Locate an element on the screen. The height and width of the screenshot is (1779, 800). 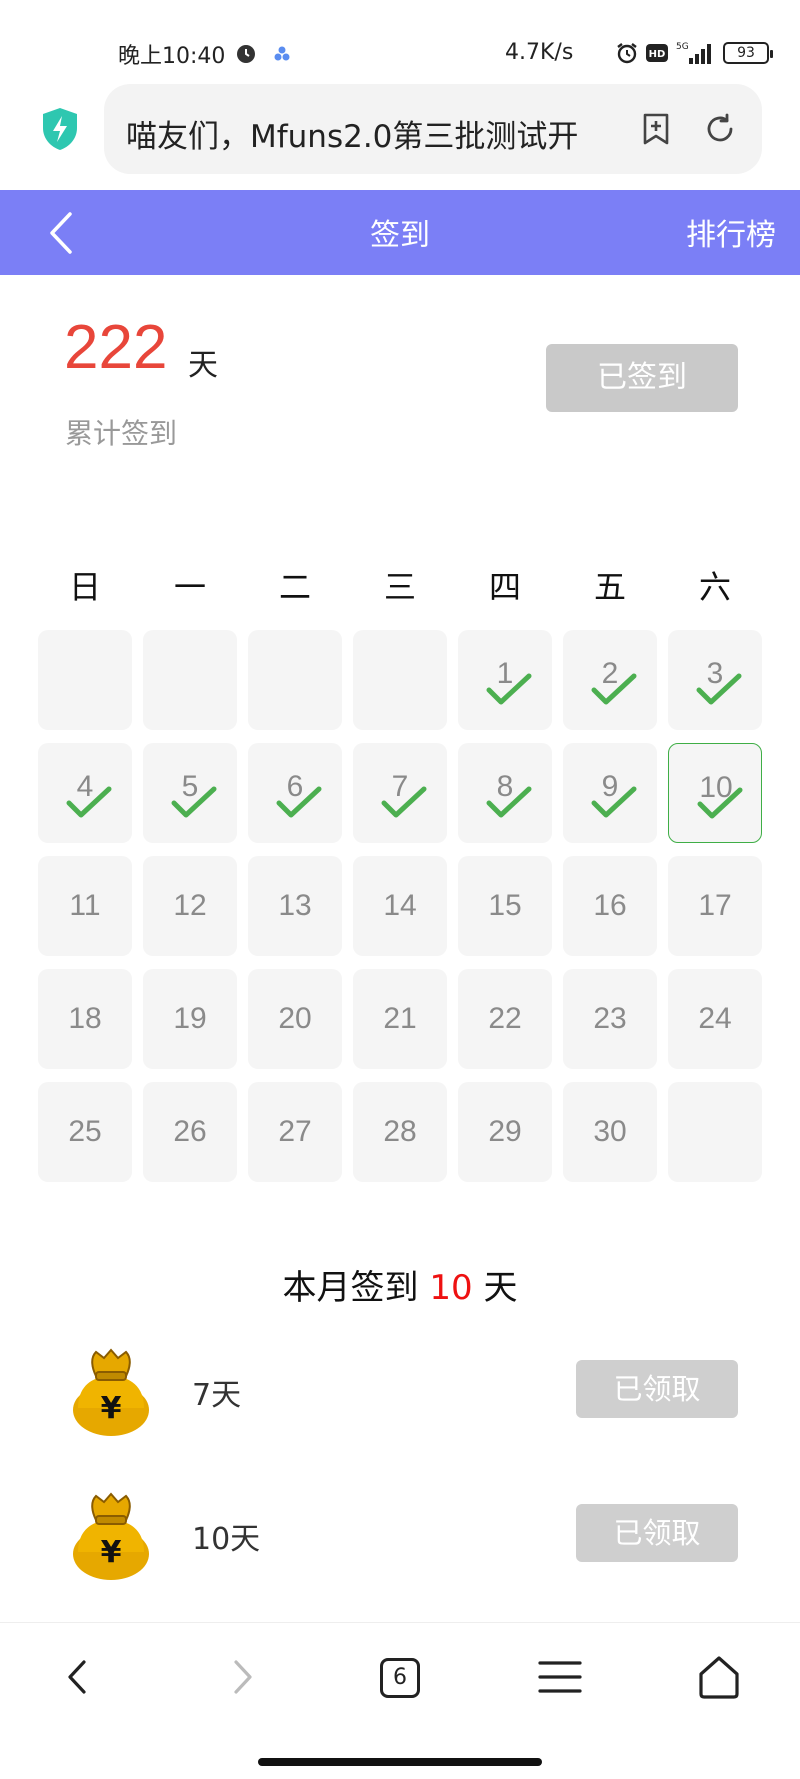
calendar-day-6: 6 is located at coordinates (295, 793).